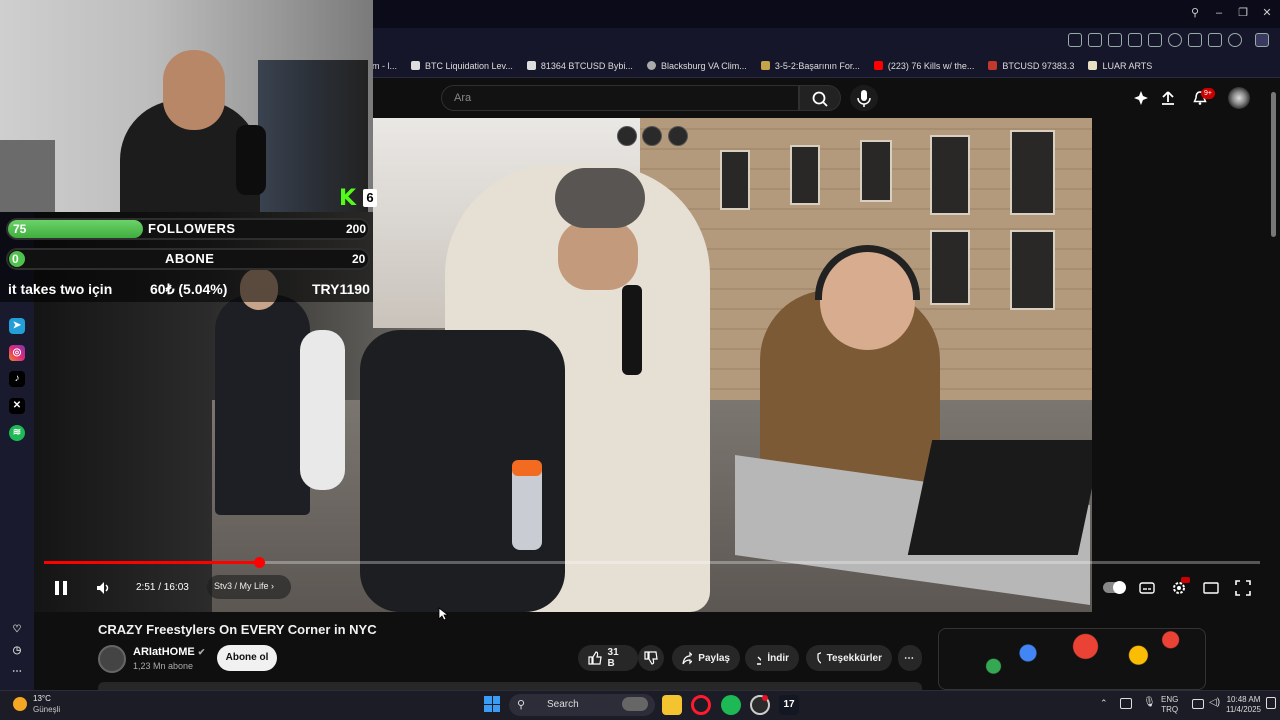 This screenshot has width=1280, height=720. I want to click on profile-icon, so click(1235, 40).